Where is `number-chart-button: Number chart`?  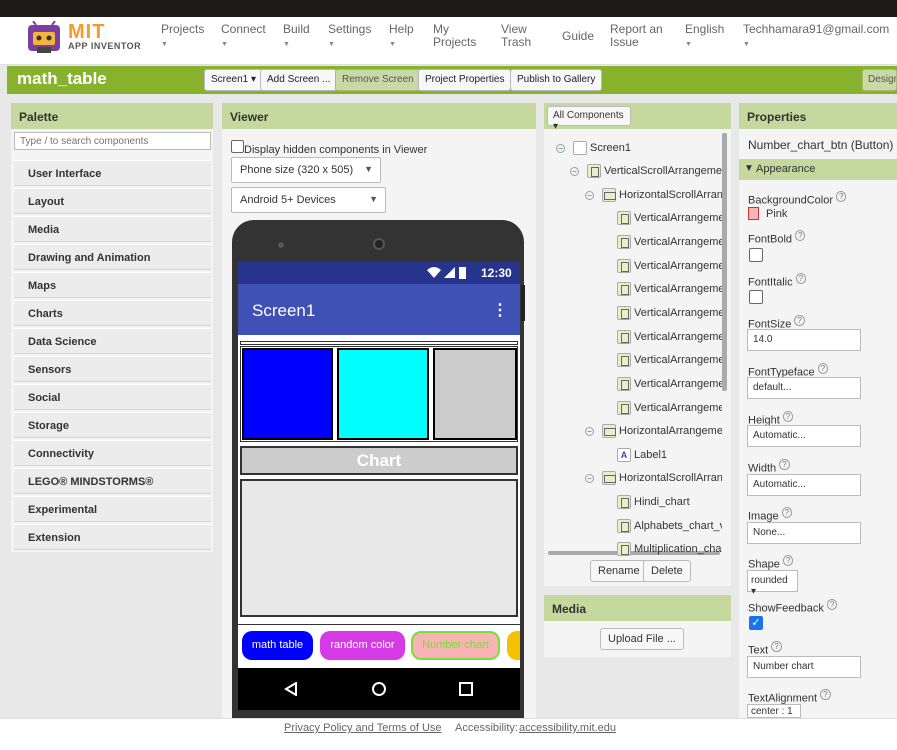
number-chart-button: Number chart is located at coordinates (455, 645).